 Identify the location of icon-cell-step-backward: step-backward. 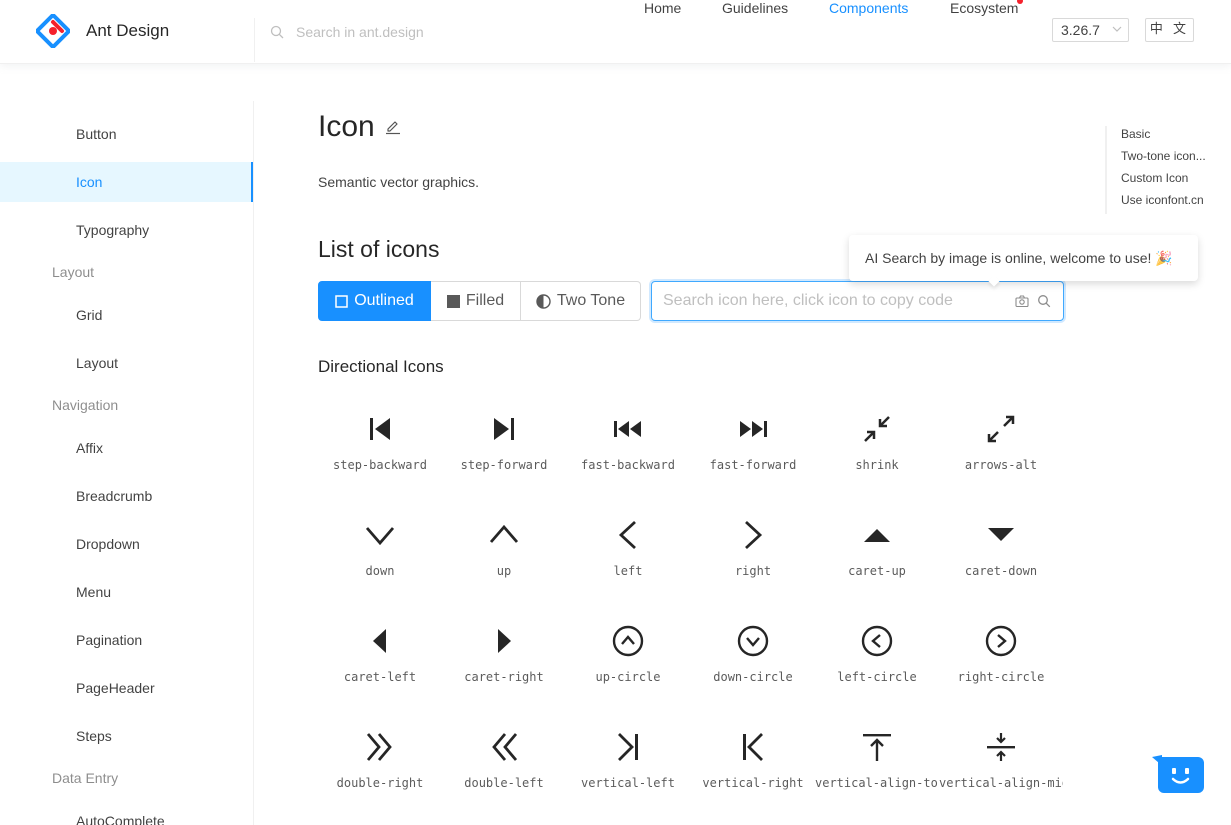
(380, 442).